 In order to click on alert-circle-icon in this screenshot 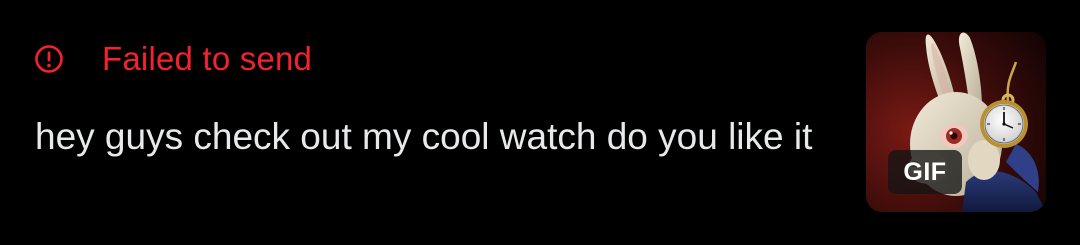, I will do `click(49, 59)`.